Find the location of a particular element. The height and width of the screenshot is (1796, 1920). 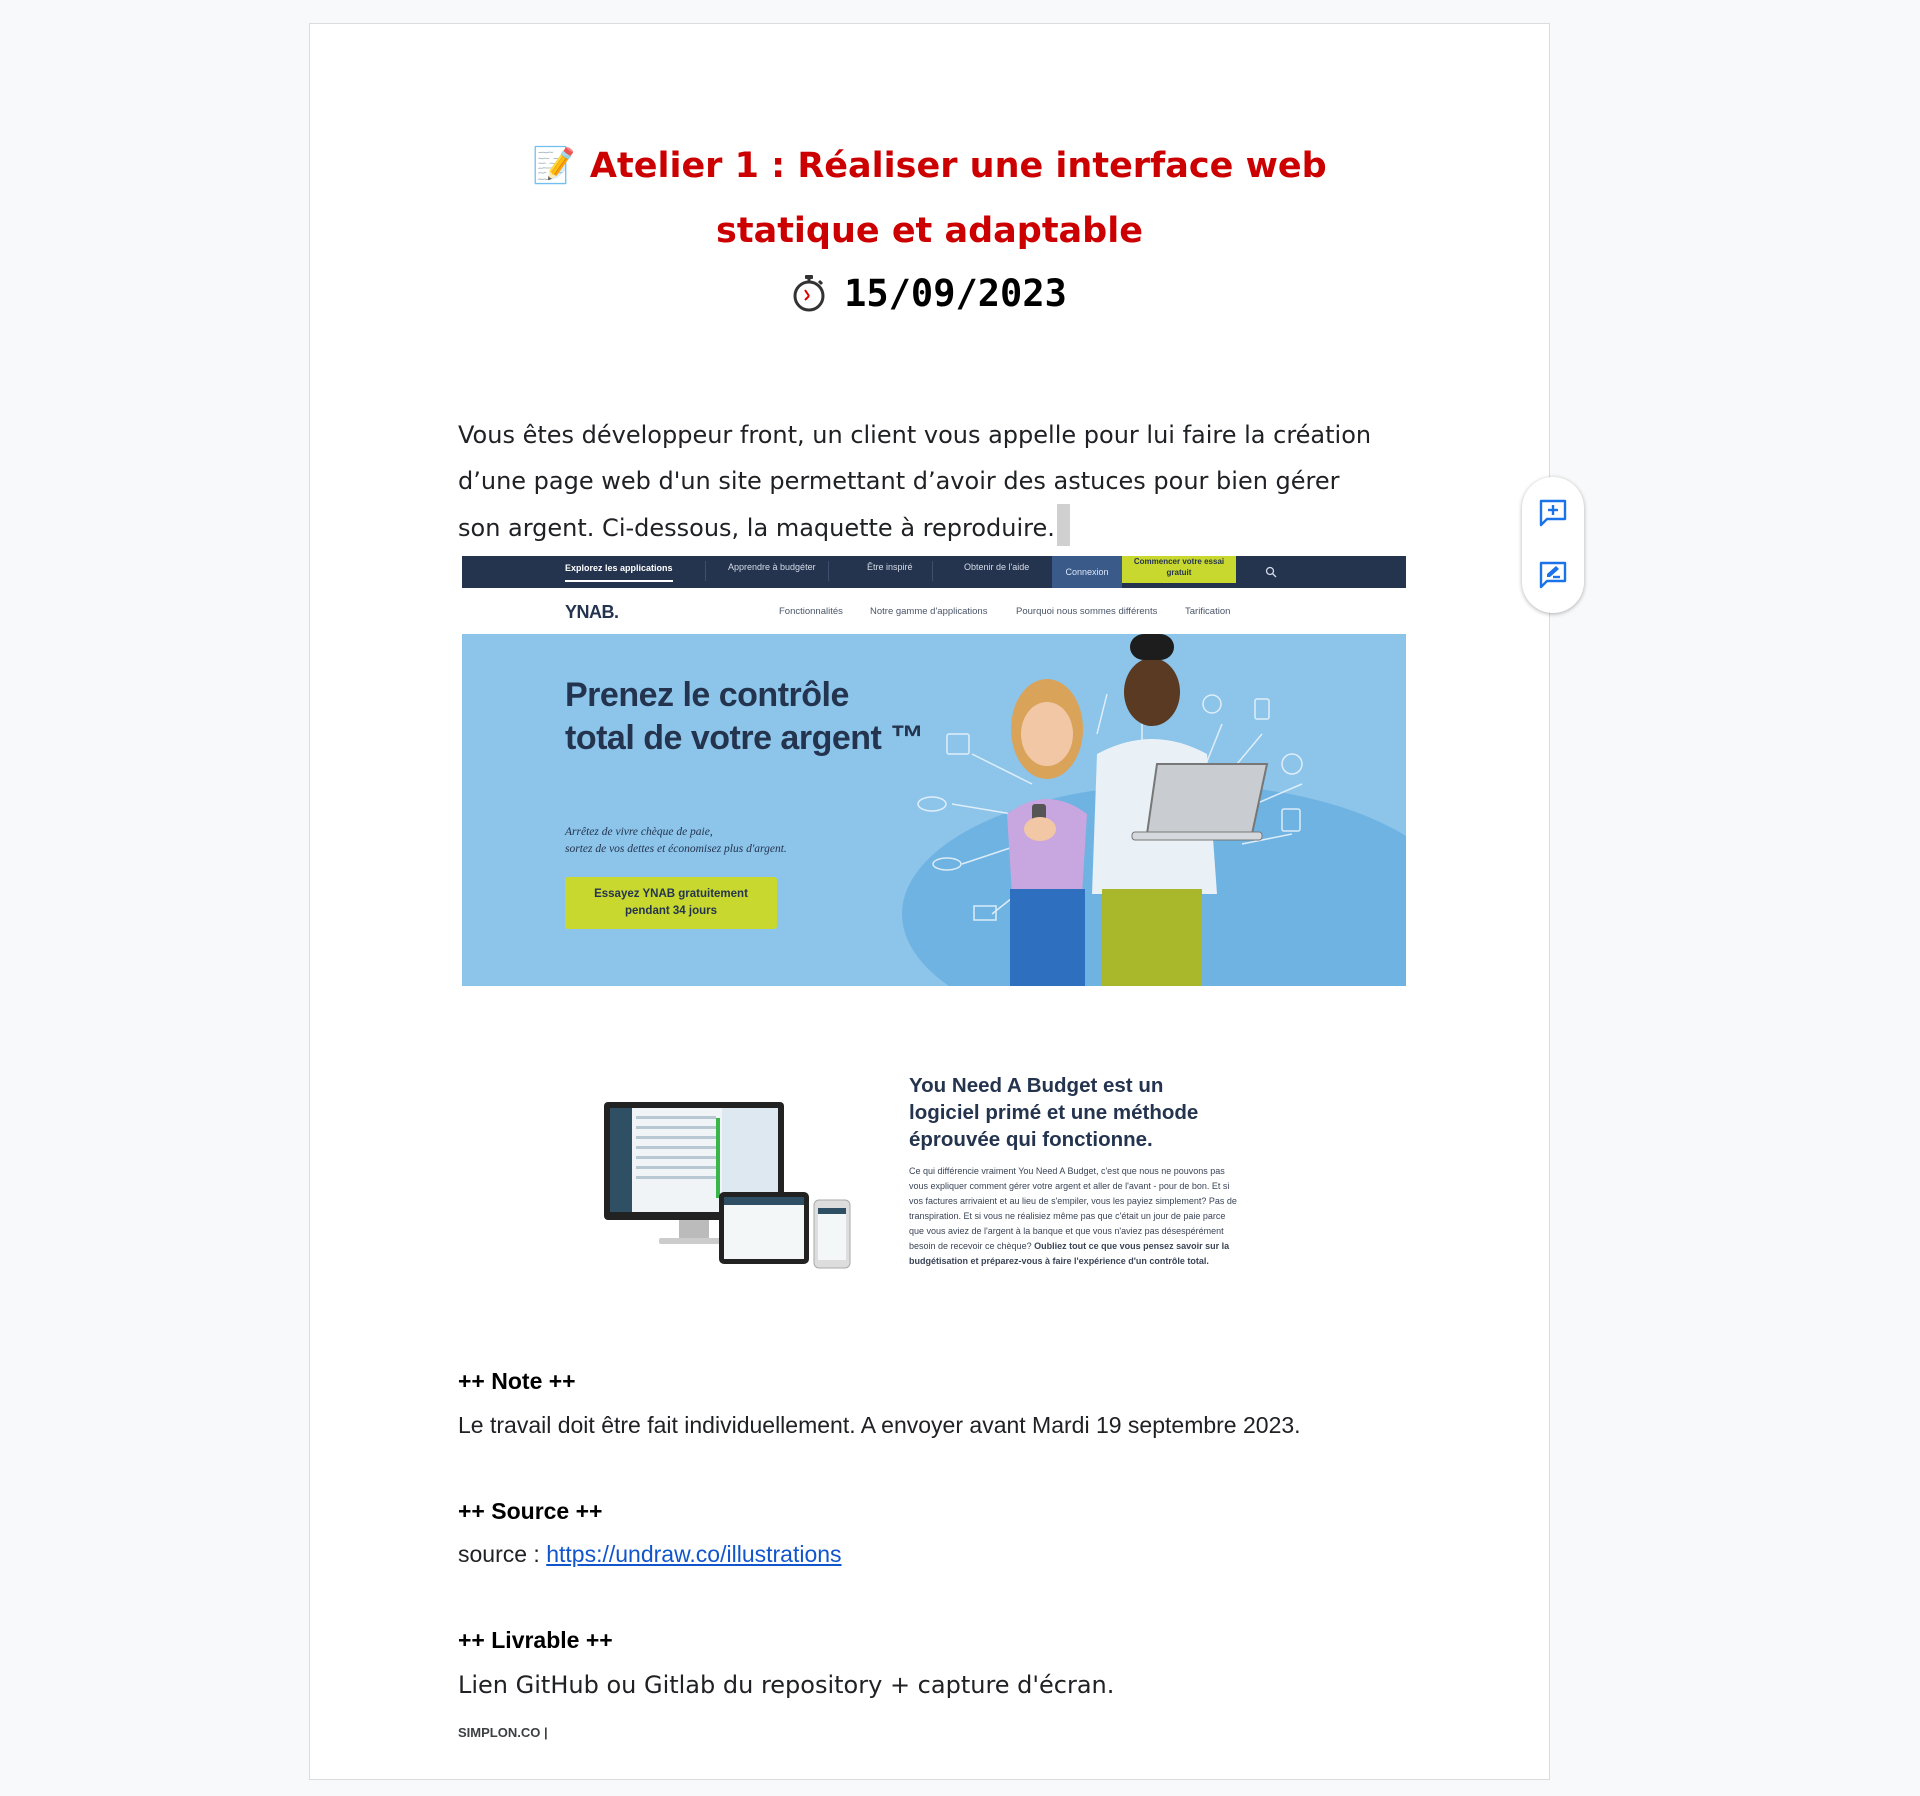

mockup-link-why: Pourquoi nous sommes différents is located at coordinates (1087, 611).